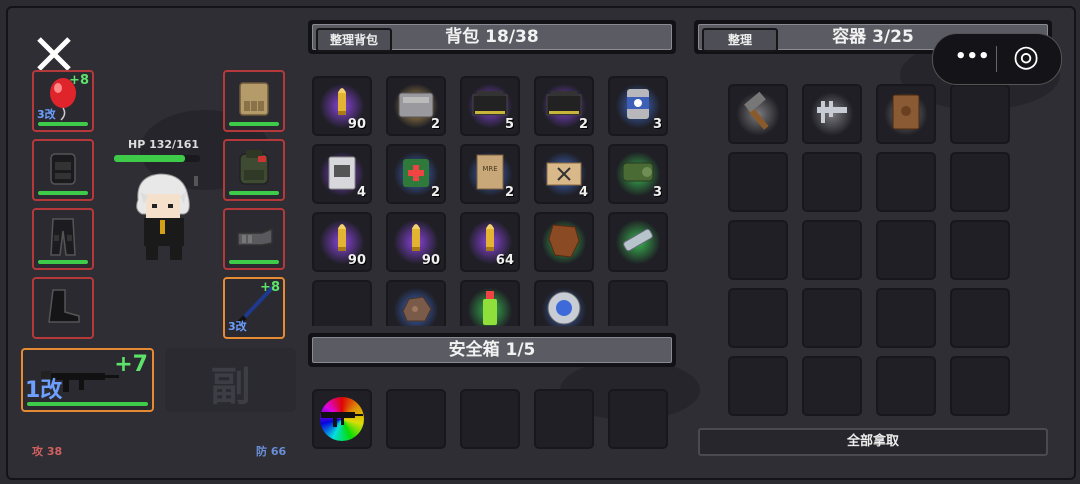 This screenshot has height=484, width=1080. I want to click on drink-bottle-icon, so click(490, 307).